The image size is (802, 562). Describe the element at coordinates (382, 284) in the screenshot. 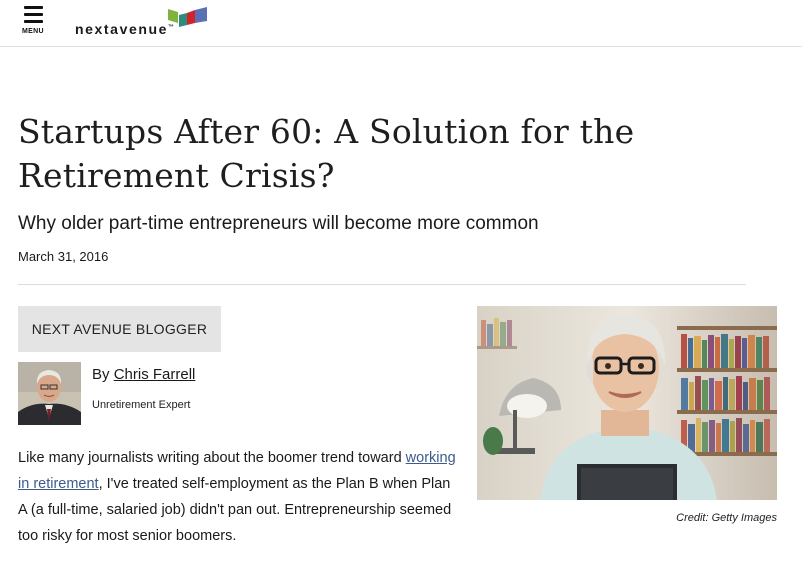

I see `divider` at that location.